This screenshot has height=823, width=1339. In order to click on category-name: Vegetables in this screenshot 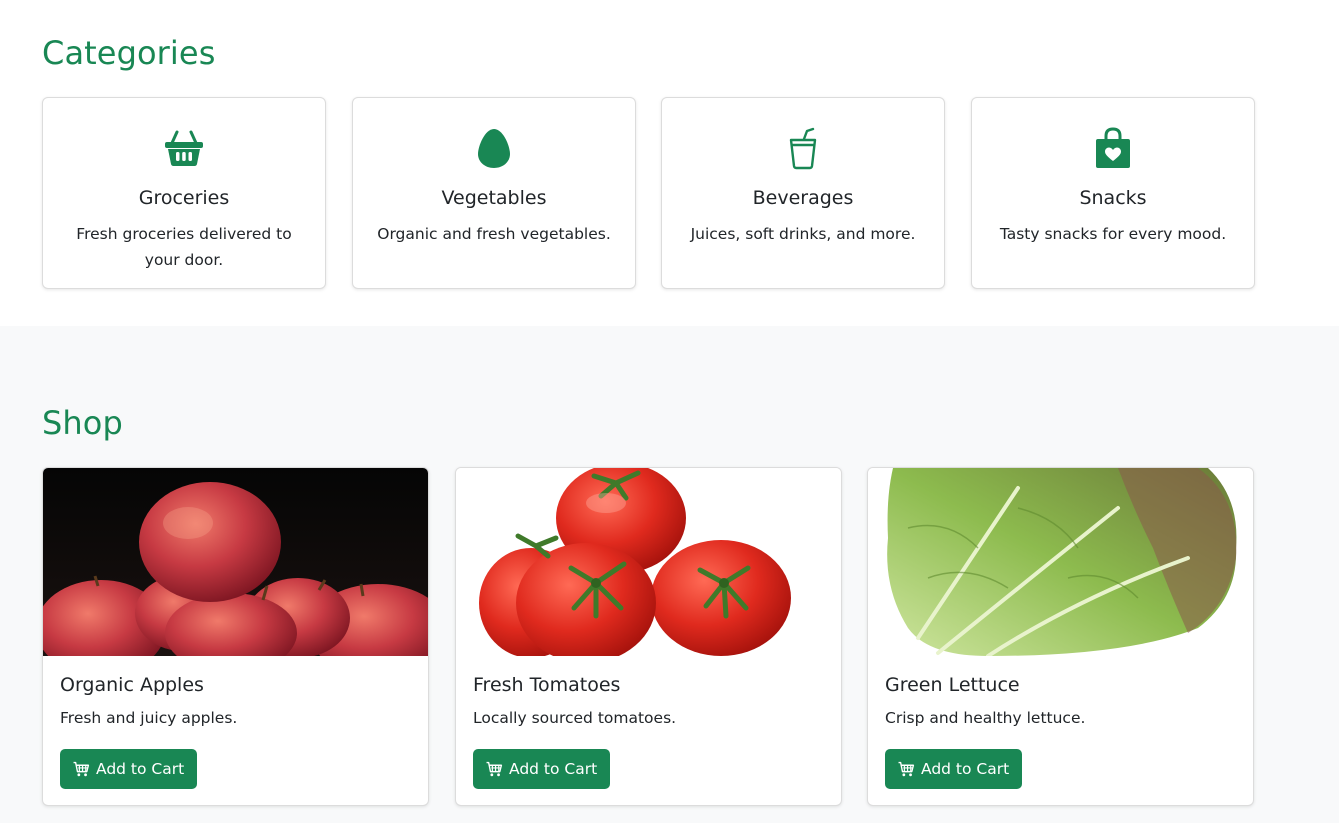, I will do `click(494, 198)`.